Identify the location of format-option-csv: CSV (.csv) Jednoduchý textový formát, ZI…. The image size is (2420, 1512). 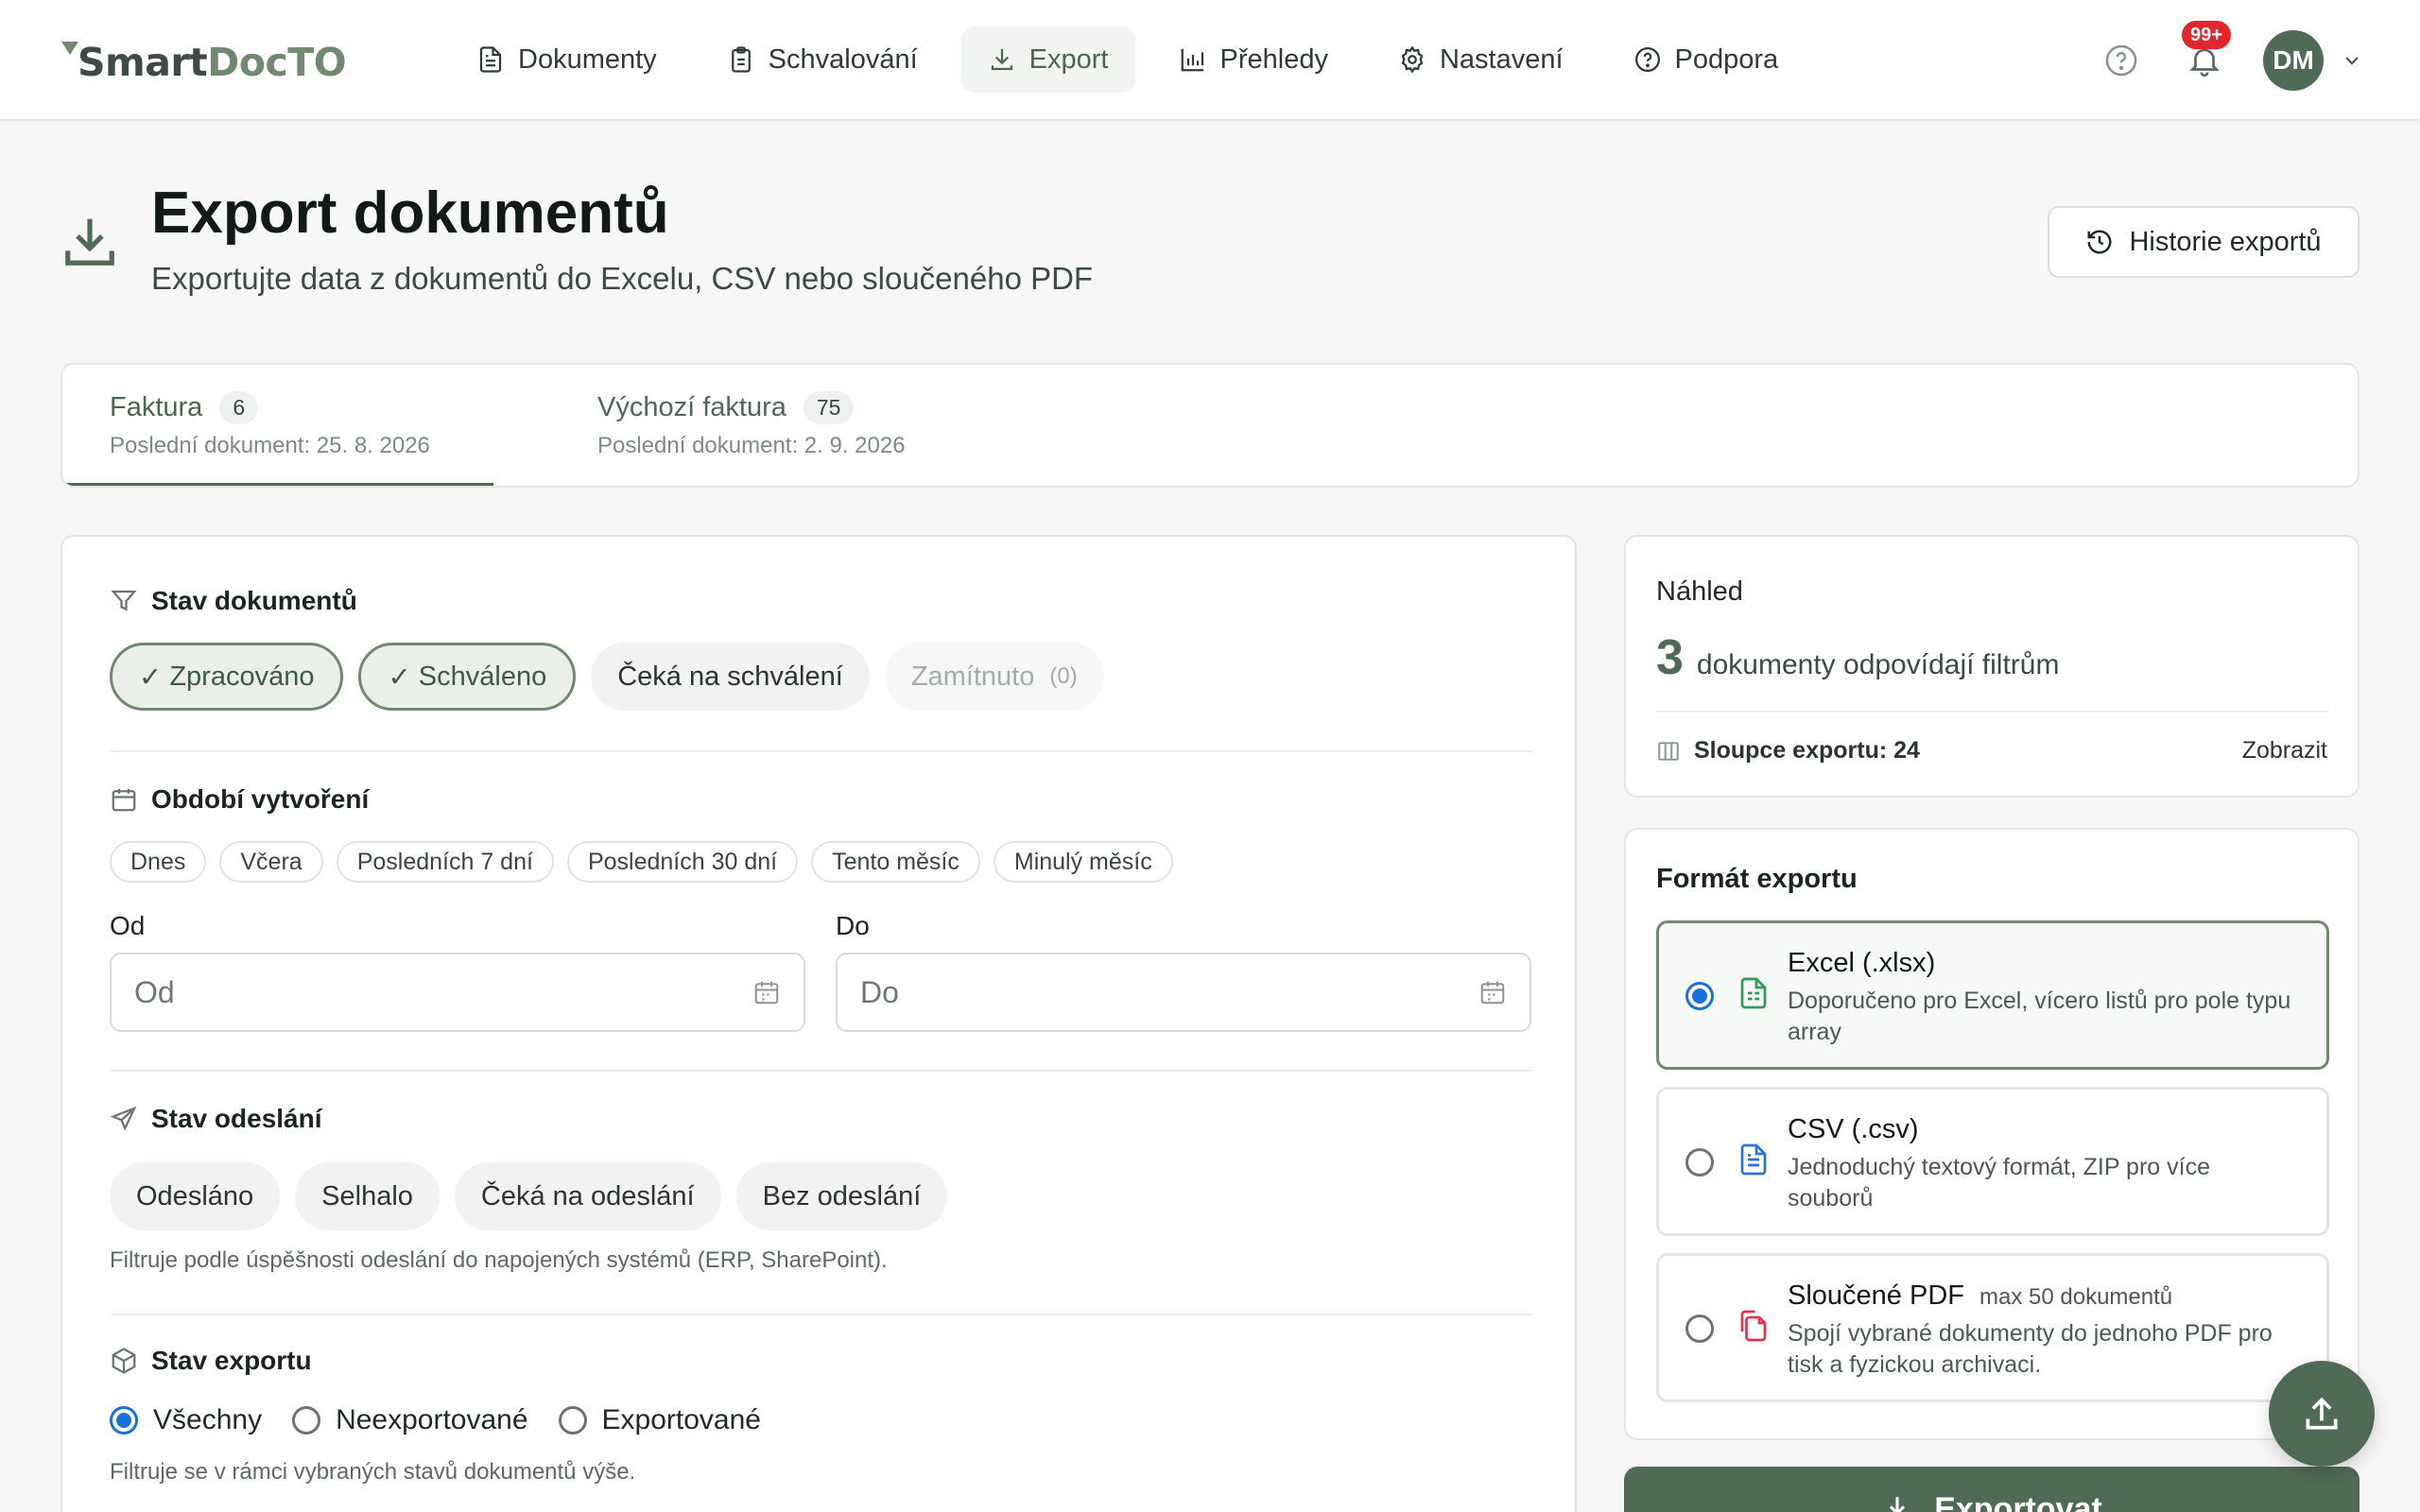
(1993, 1161).